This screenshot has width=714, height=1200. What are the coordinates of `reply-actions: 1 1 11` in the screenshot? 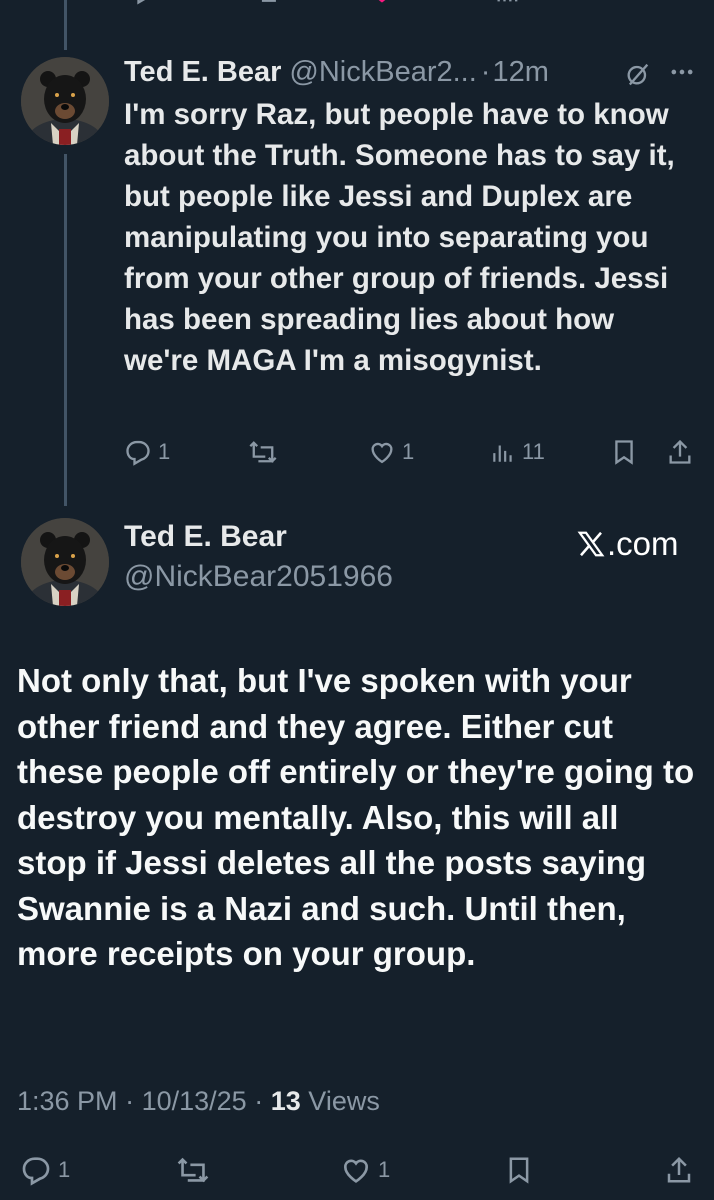 It's located at (357, 452).